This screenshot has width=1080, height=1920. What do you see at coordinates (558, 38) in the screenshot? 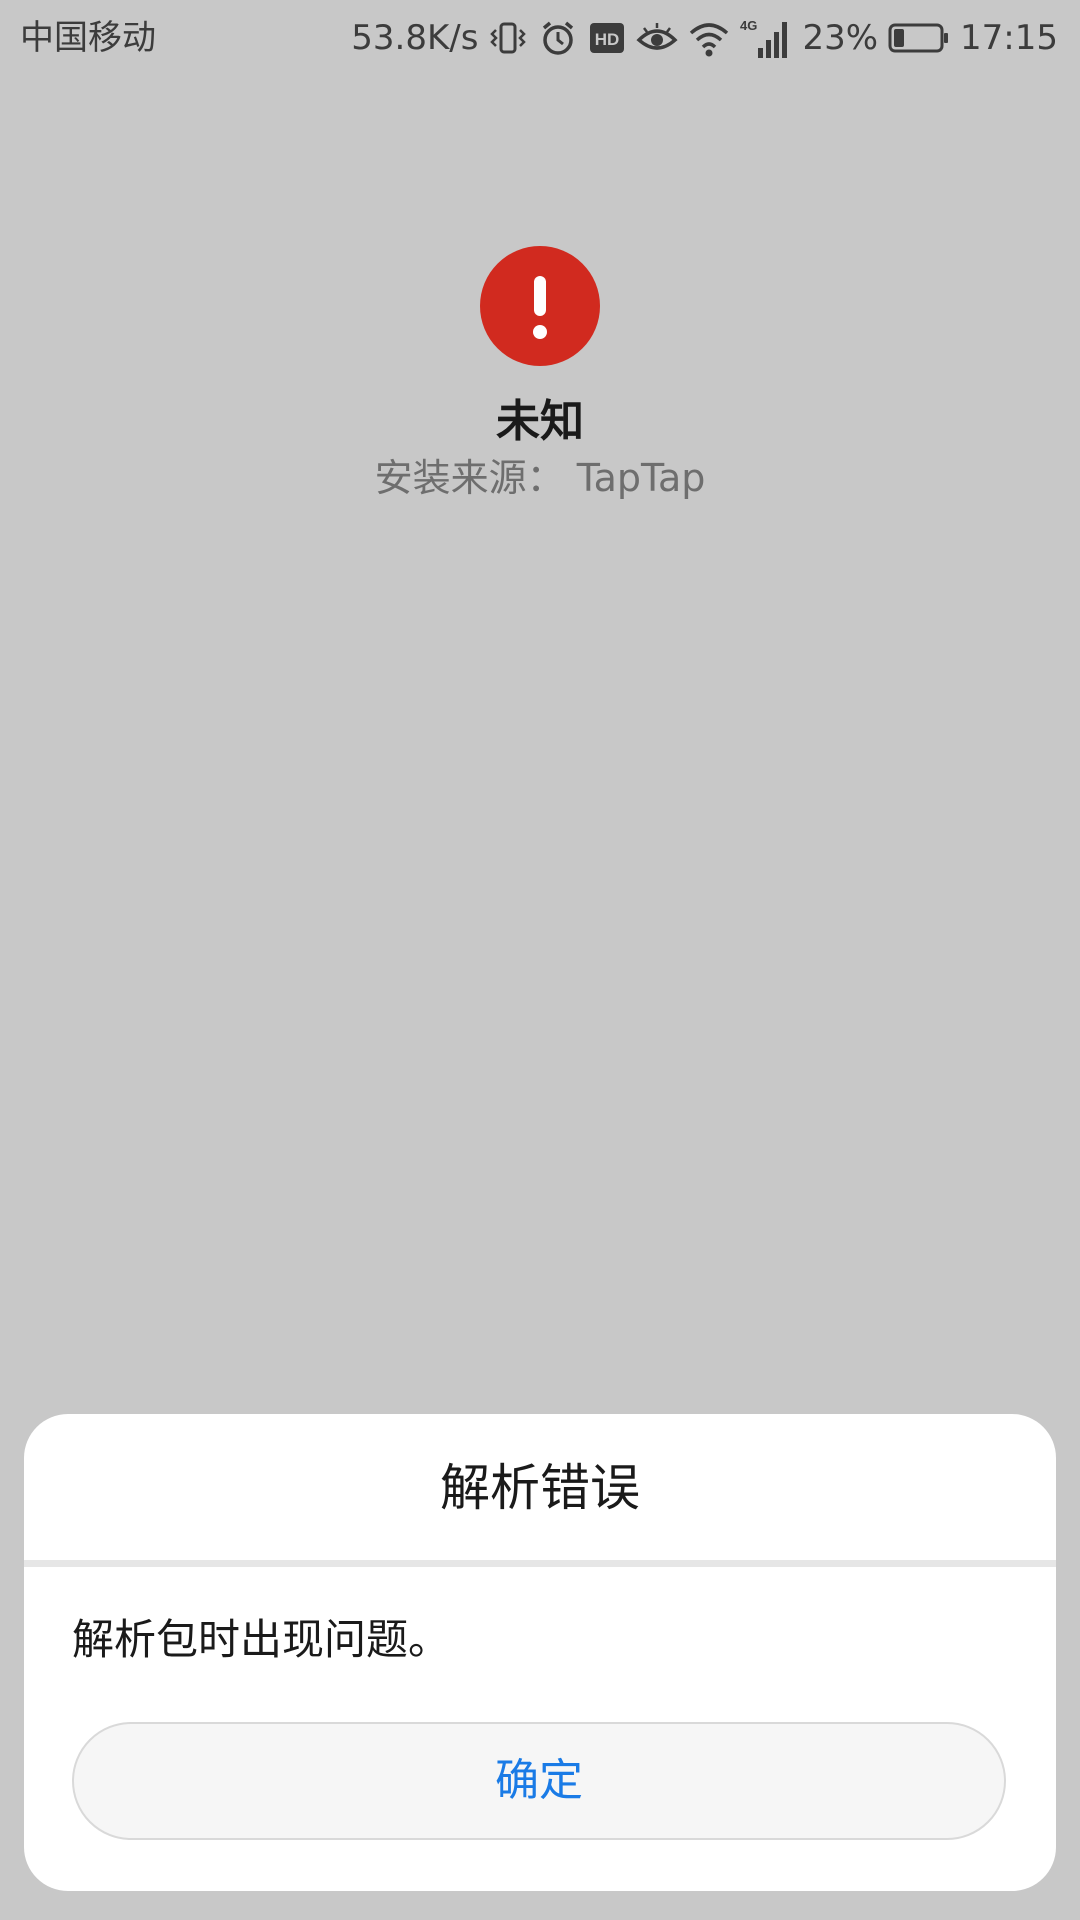
I see `alarm-icon` at bounding box center [558, 38].